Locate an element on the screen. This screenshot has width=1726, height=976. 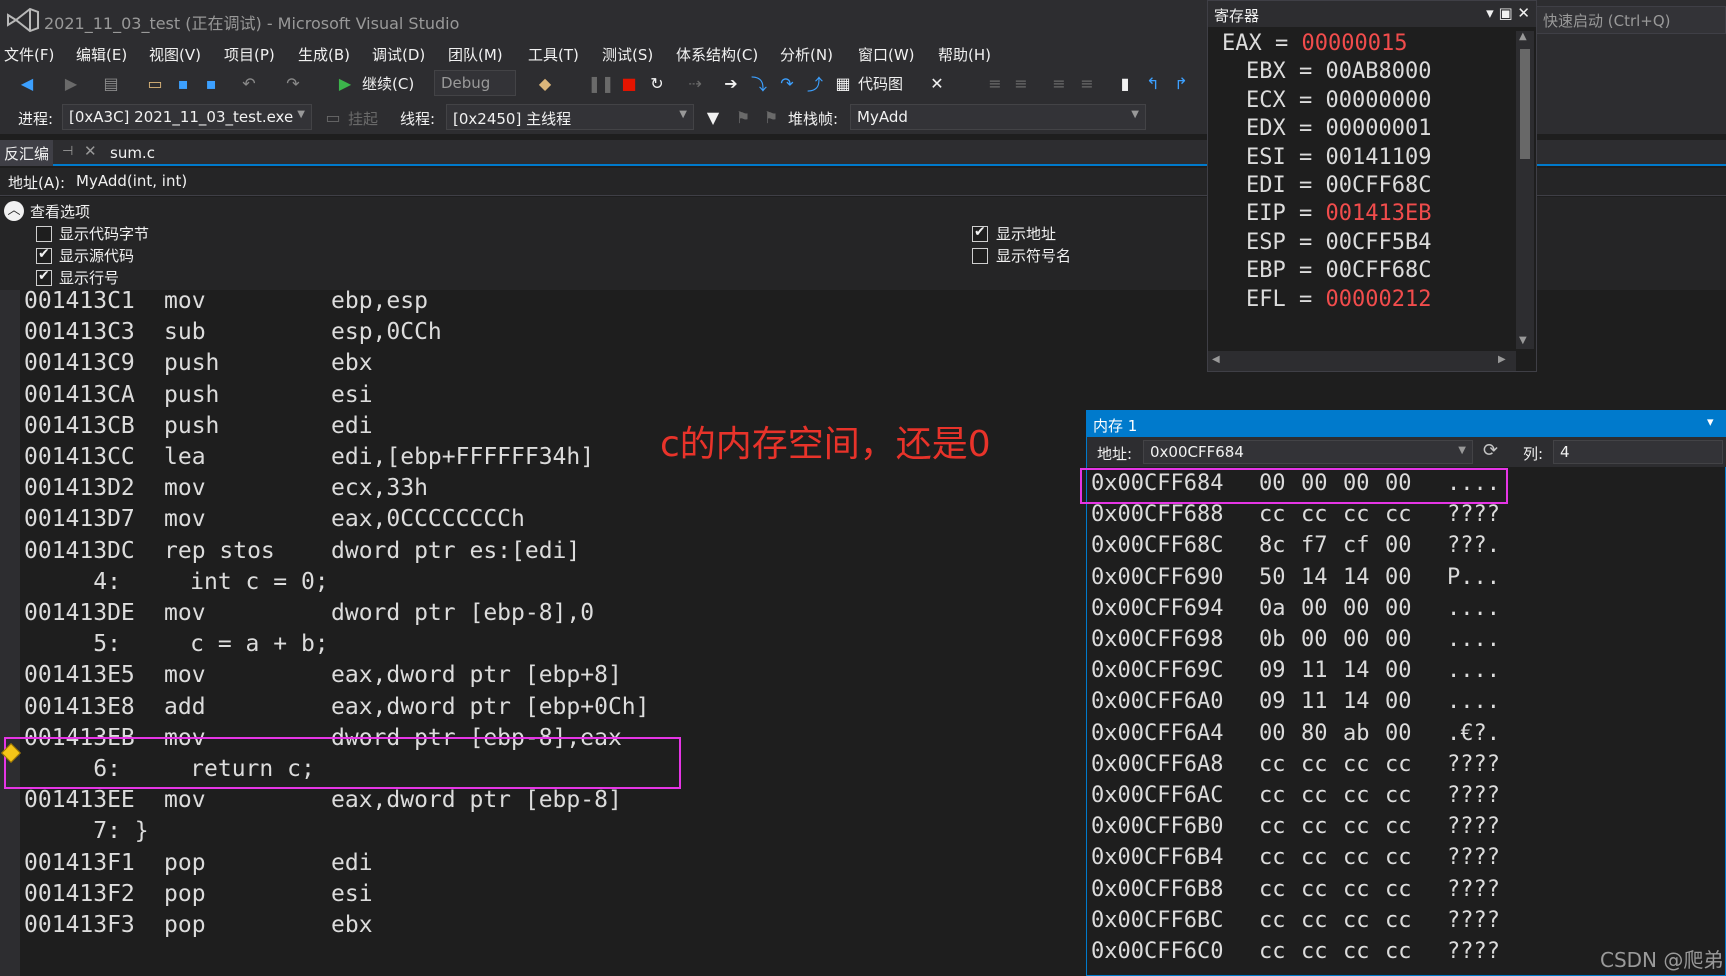
address-input: MyAdd(int, int) is located at coordinates (131, 181).